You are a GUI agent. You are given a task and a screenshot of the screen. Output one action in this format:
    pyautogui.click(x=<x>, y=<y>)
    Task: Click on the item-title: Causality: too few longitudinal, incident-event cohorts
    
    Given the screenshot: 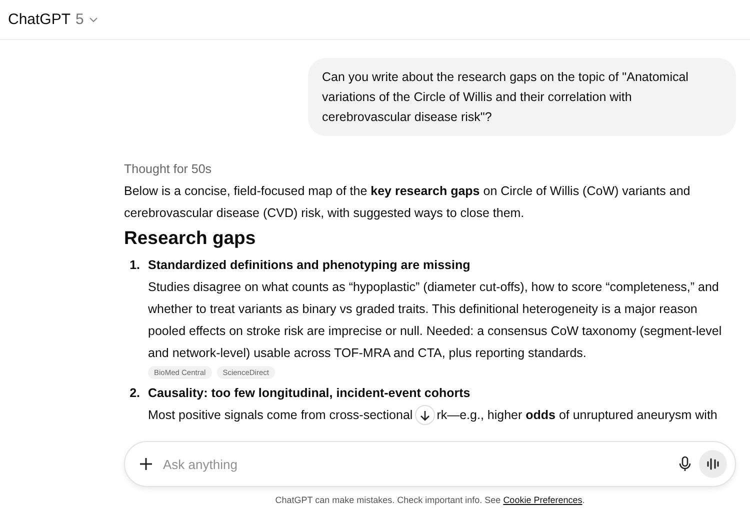 What is the action you would take?
    pyautogui.click(x=310, y=393)
    